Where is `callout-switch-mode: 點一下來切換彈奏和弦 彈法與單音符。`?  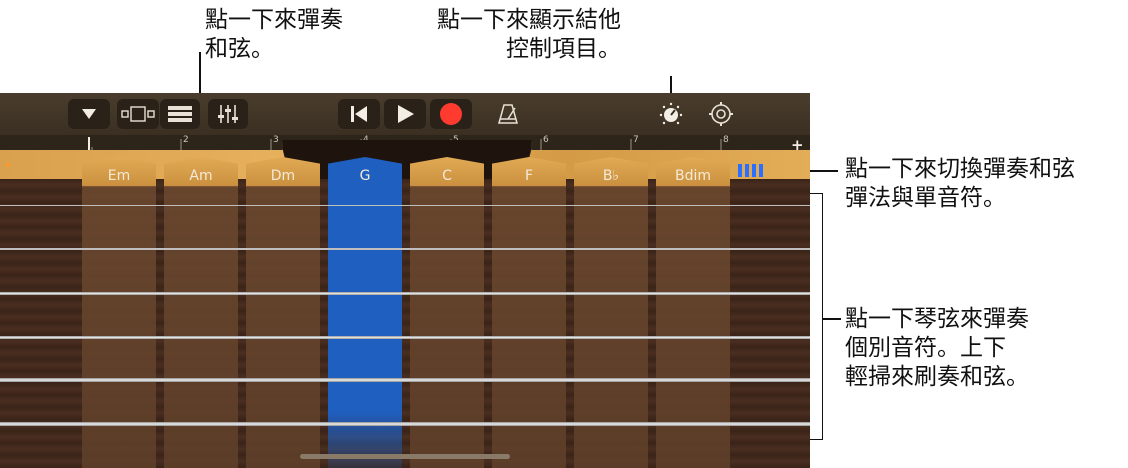
callout-switch-mode: 點一下來切換彈奏和弦 彈法與單音符。 is located at coordinates (960, 183).